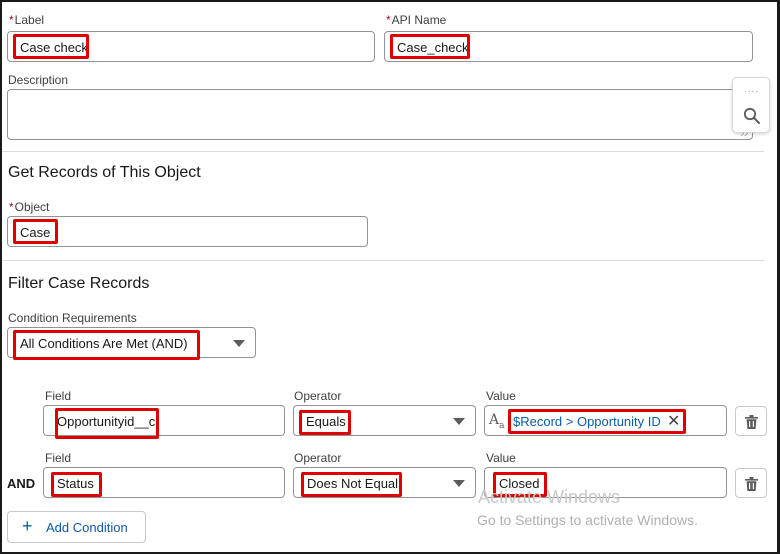 The width and height of the screenshot is (780, 554). I want to click on activate-windows-watermark: Activate Windows, so click(549, 497).